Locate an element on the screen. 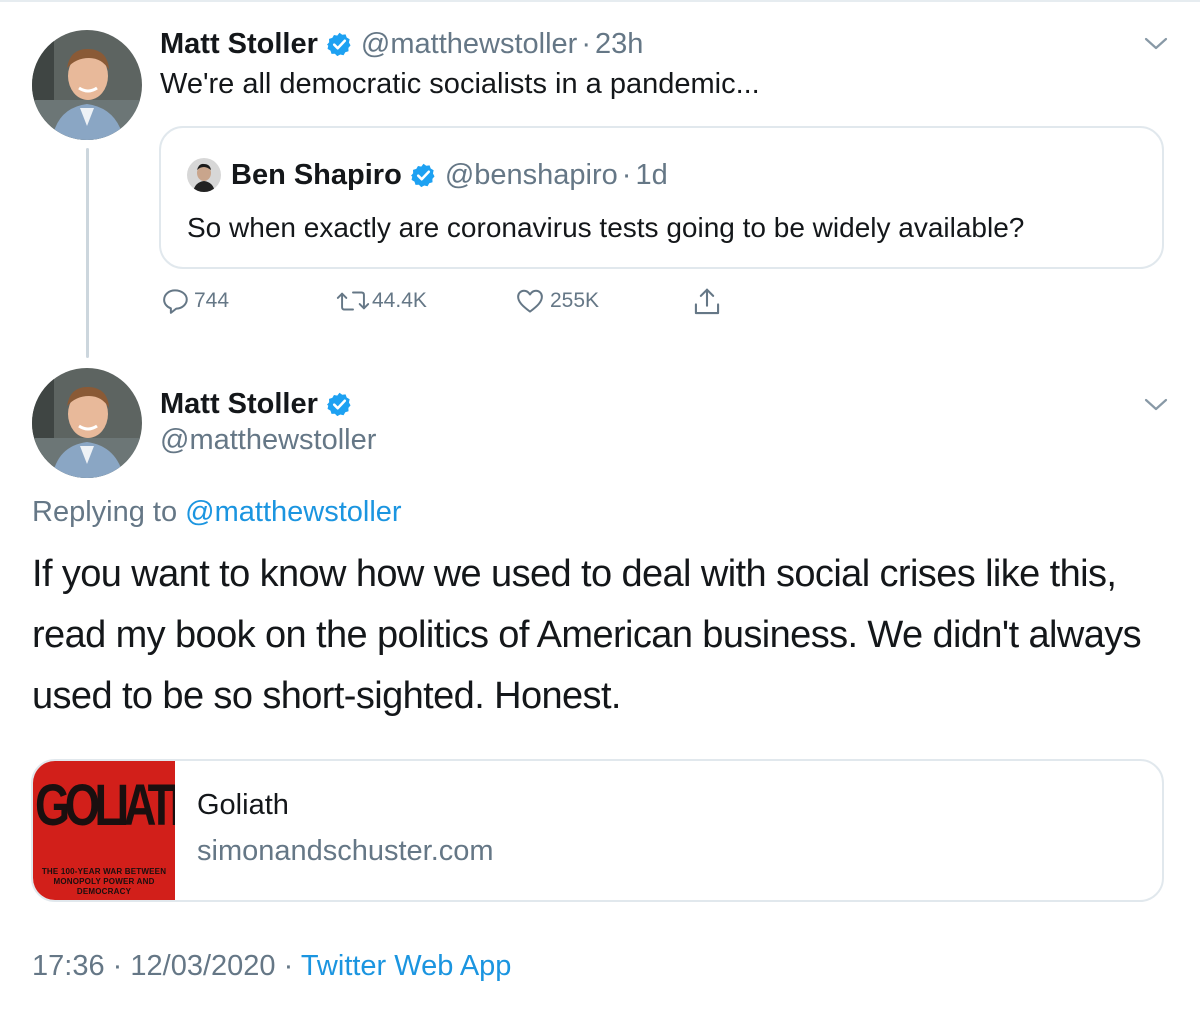  retweet-button: 44.4K is located at coordinates (381, 301).